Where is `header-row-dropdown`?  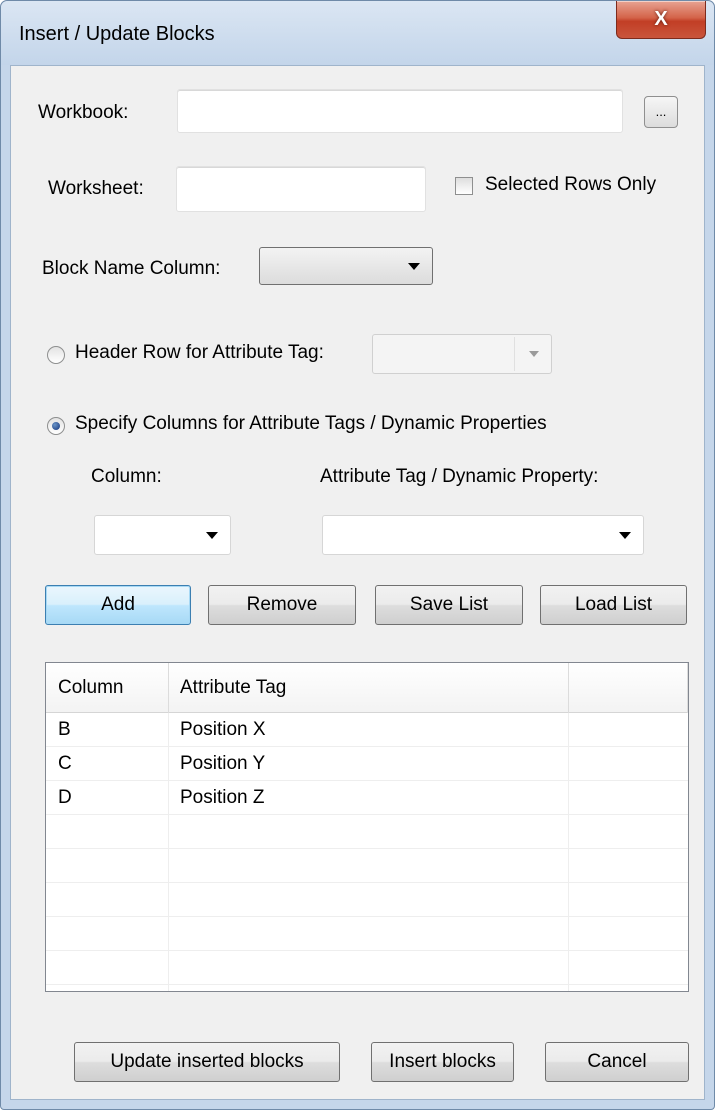 header-row-dropdown is located at coordinates (462, 354).